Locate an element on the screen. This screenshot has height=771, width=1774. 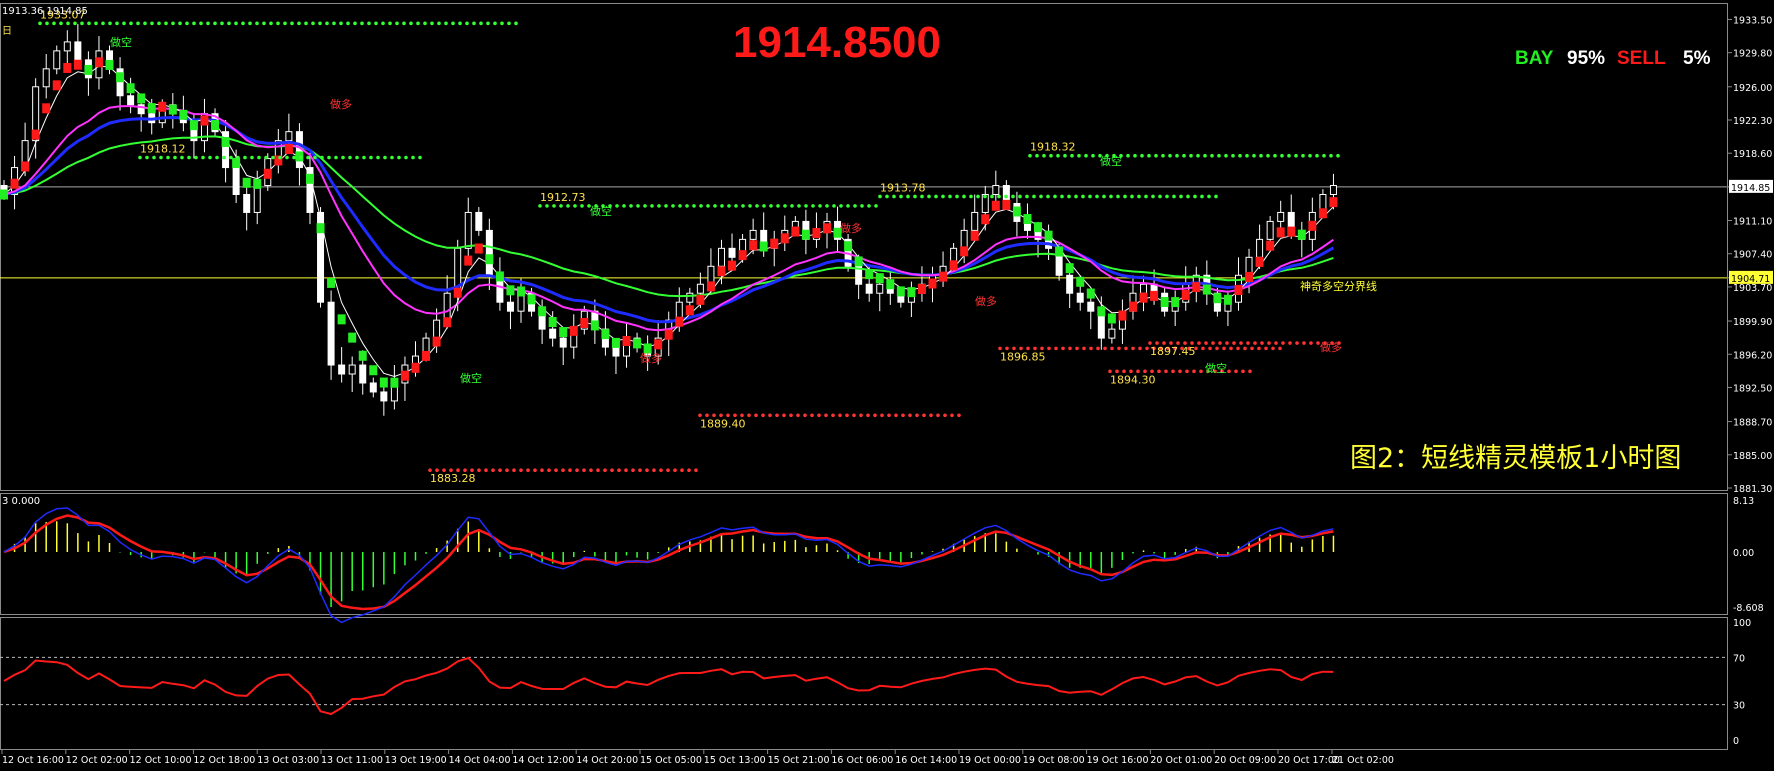
x-tick-label: 20 Oct 01:00 is located at coordinates (1181, 760).